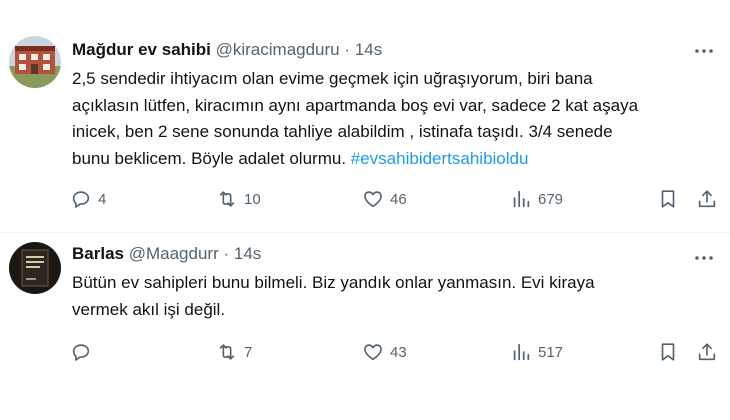 The image size is (730, 420). What do you see at coordinates (252, 199) in the screenshot?
I see `retweet-count: 10` at bounding box center [252, 199].